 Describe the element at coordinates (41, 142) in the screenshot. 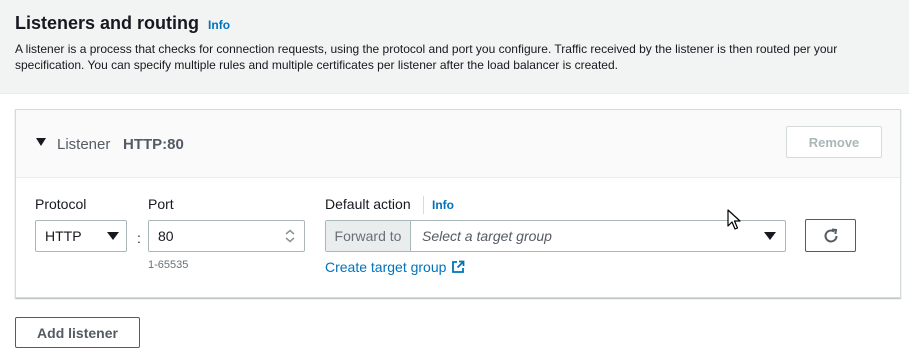

I see `caret-down-icon` at that location.